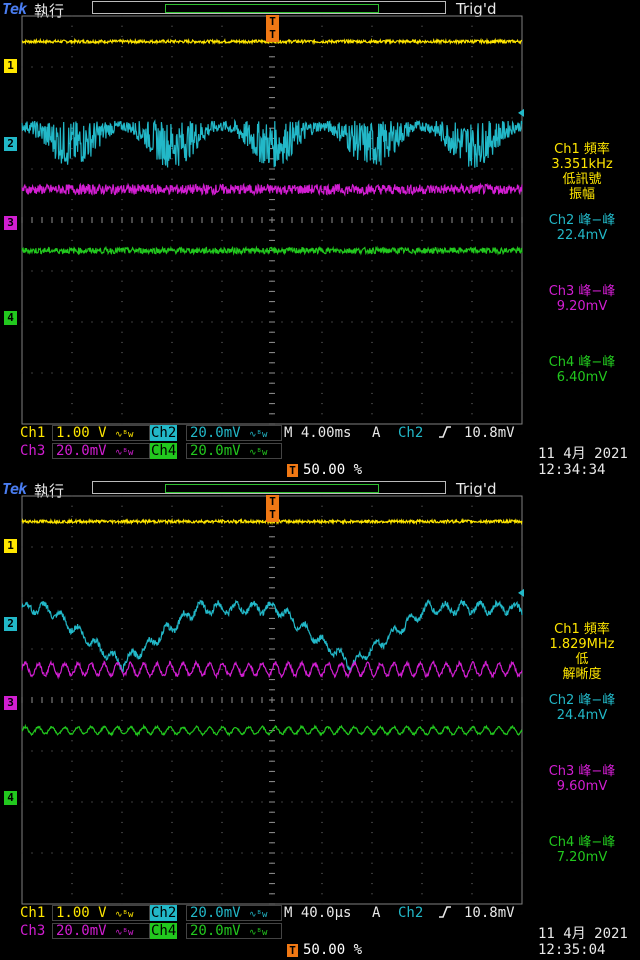 This screenshot has width=640, height=960. What do you see at coordinates (317, 433) in the screenshot?
I see `timebase: M 4.00ms` at bounding box center [317, 433].